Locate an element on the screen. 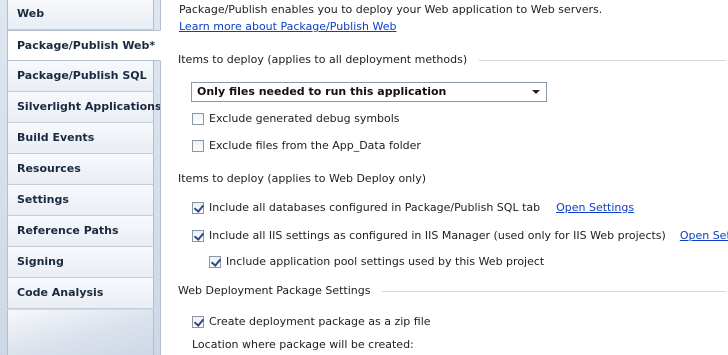 The image size is (728, 355). tab-silverlight-applications: Silverlight Applications is located at coordinates (84, 107).